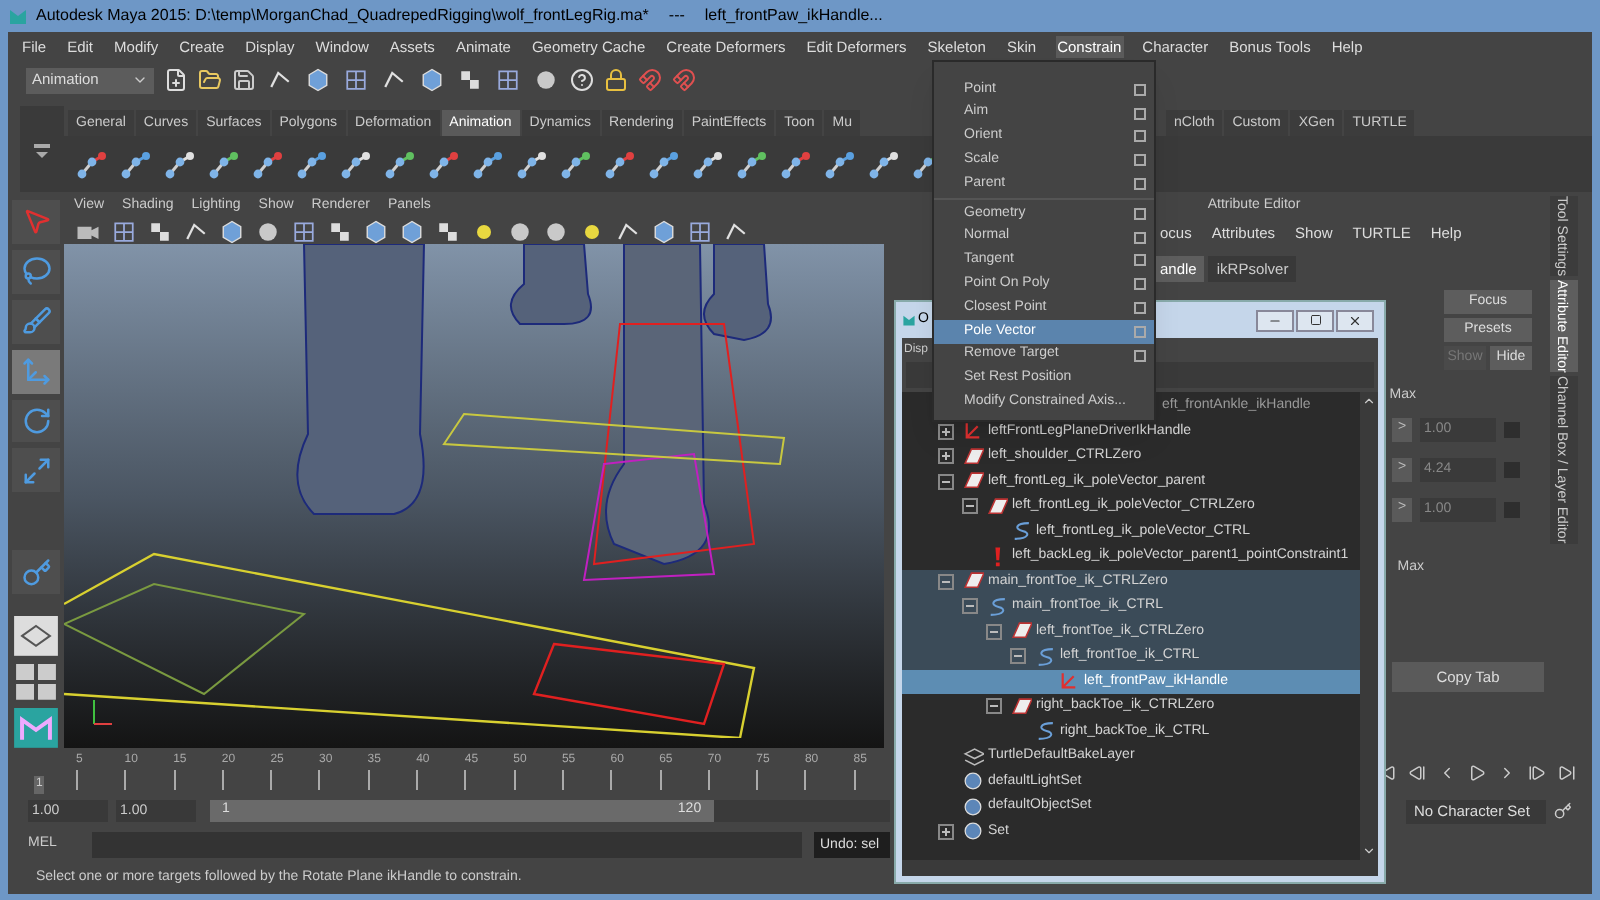 This screenshot has width=1600, height=900. I want to click on skip-forward-icon, so click(1567, 772).